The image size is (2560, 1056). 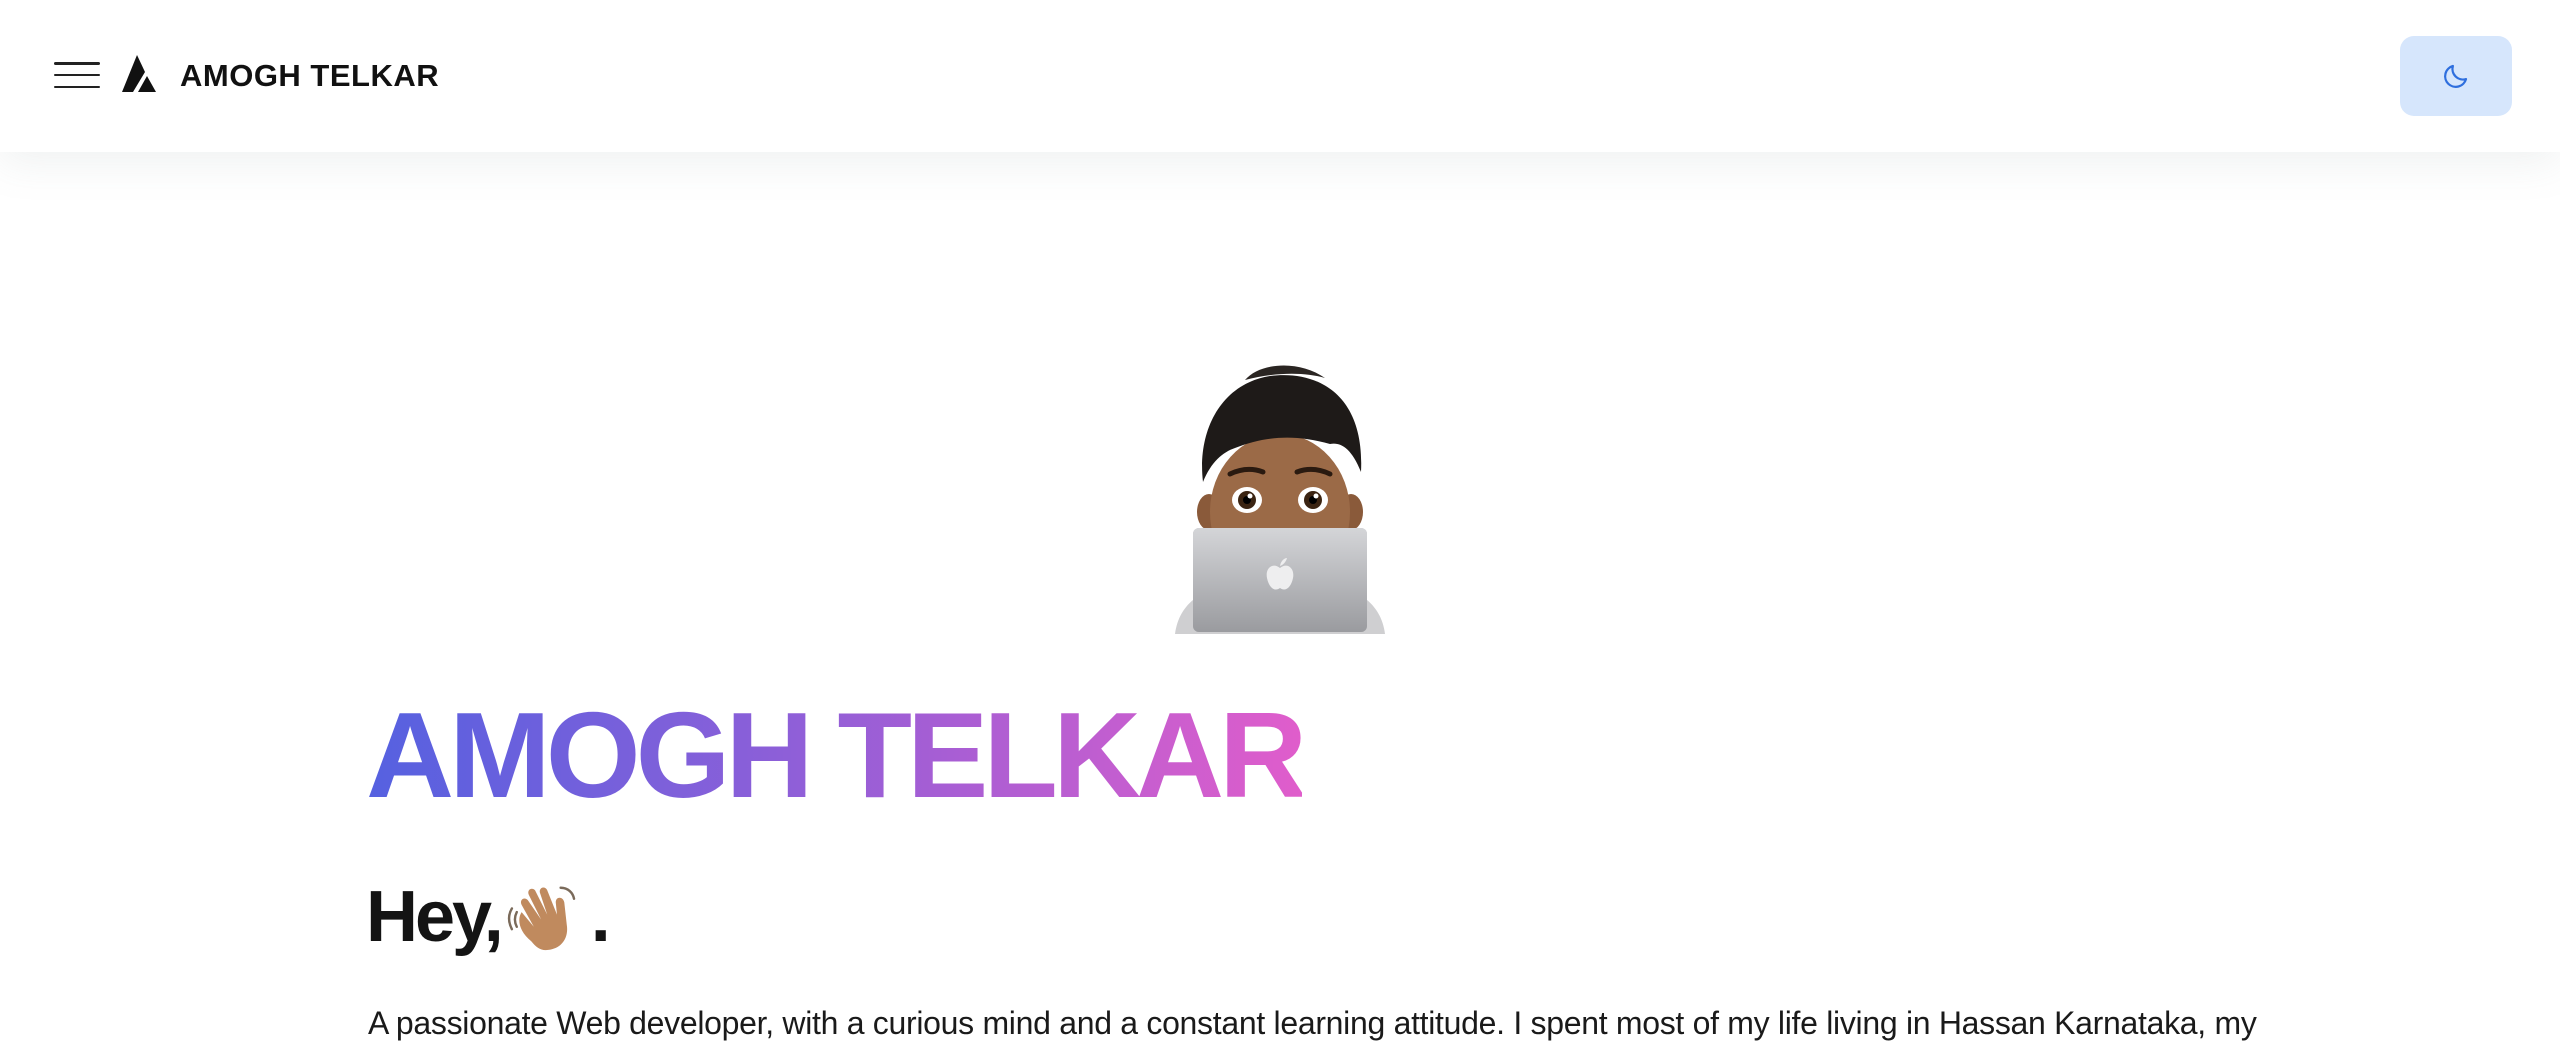 What do you see at coordinates (1280, 499) in the screenshot?
I see `memoji-laptop-avatar` at bounding box center [1280, 499].